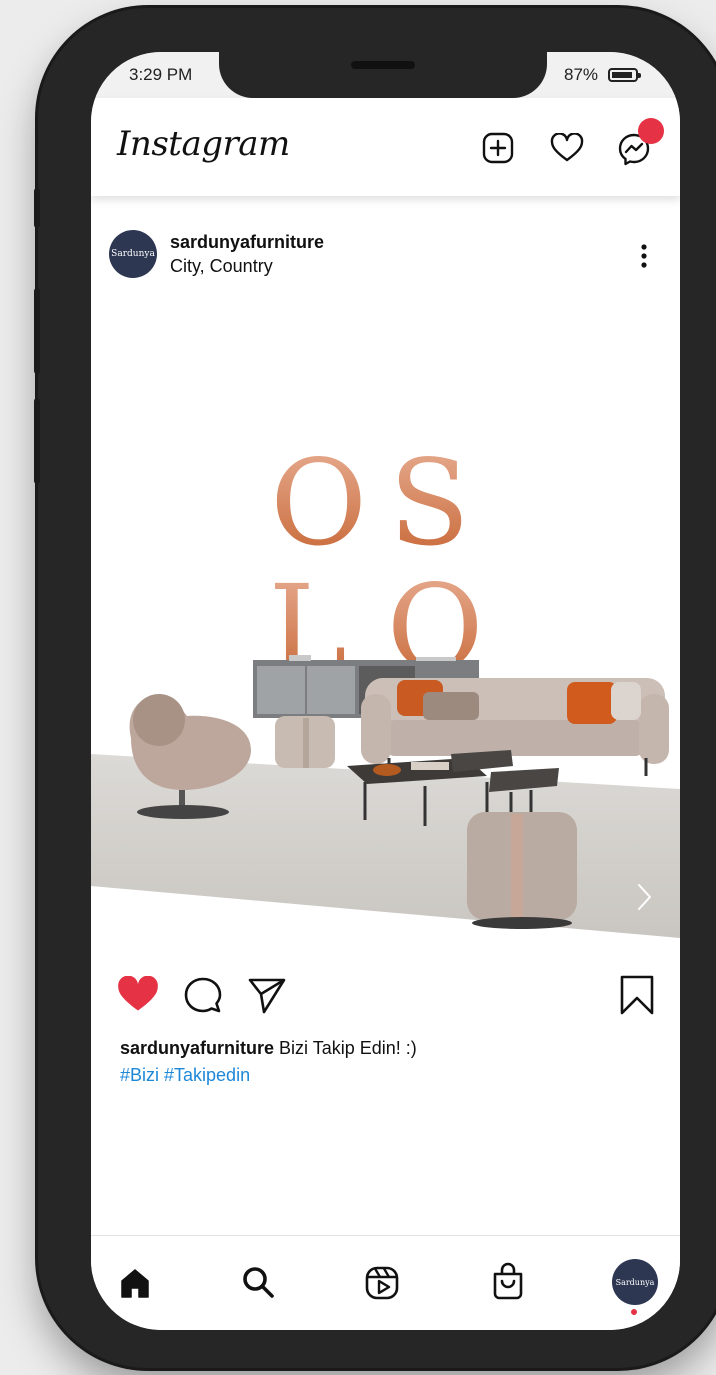  I want to click on profile-avatar: Sardunya, so click(635, 1282).